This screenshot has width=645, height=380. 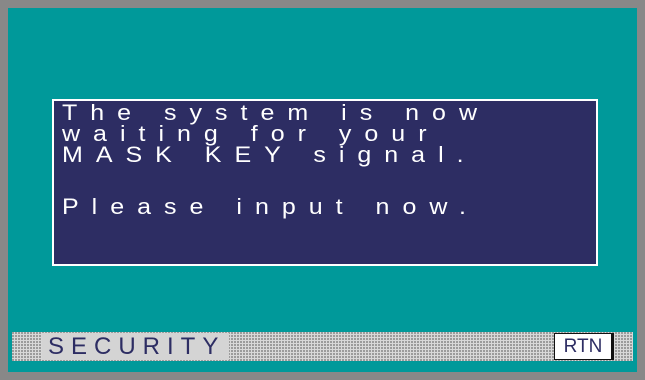 What do you see at coordinates (276, 113) in the screenshot?
I see `message-line-1: The system is now` at bounding box center [276, 113].